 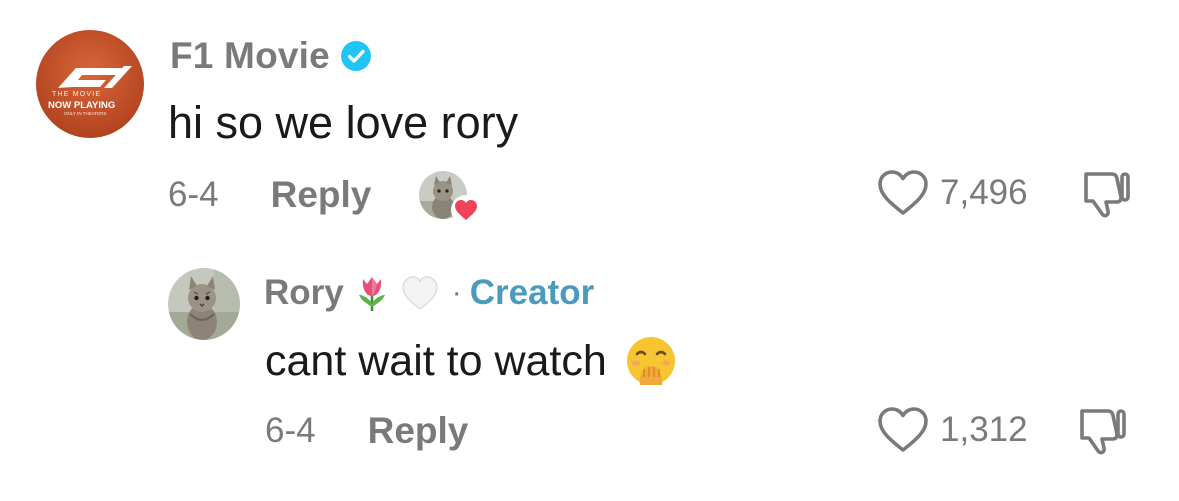 I want to click on comment-meta: 6-4 Reply, so click(x=325, y=197).